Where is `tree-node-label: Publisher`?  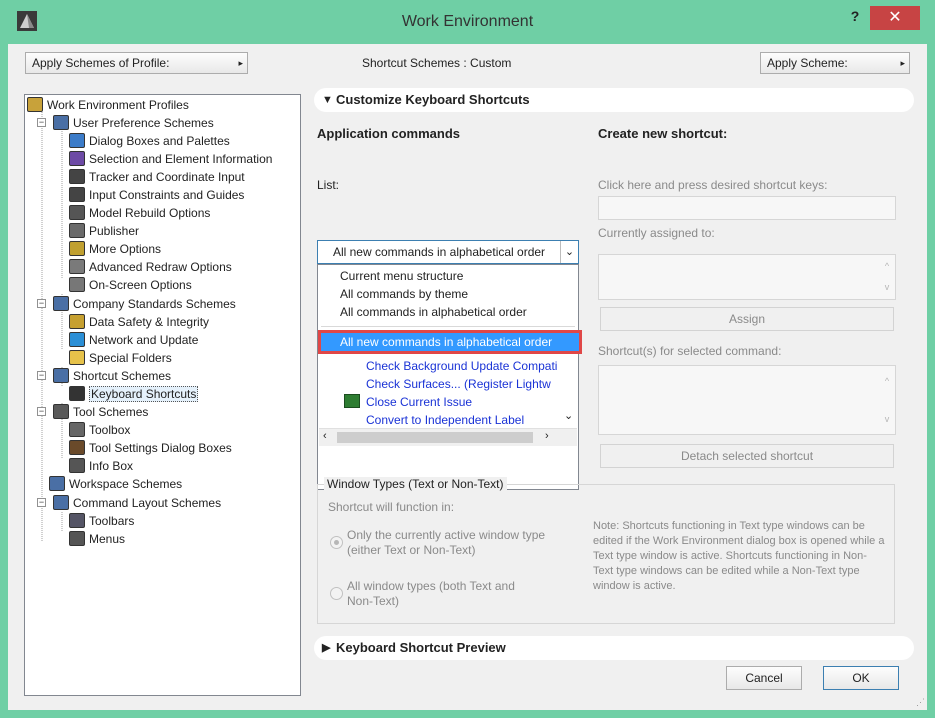 tree-node-label: Publisher is located at coordinates (114, 230).